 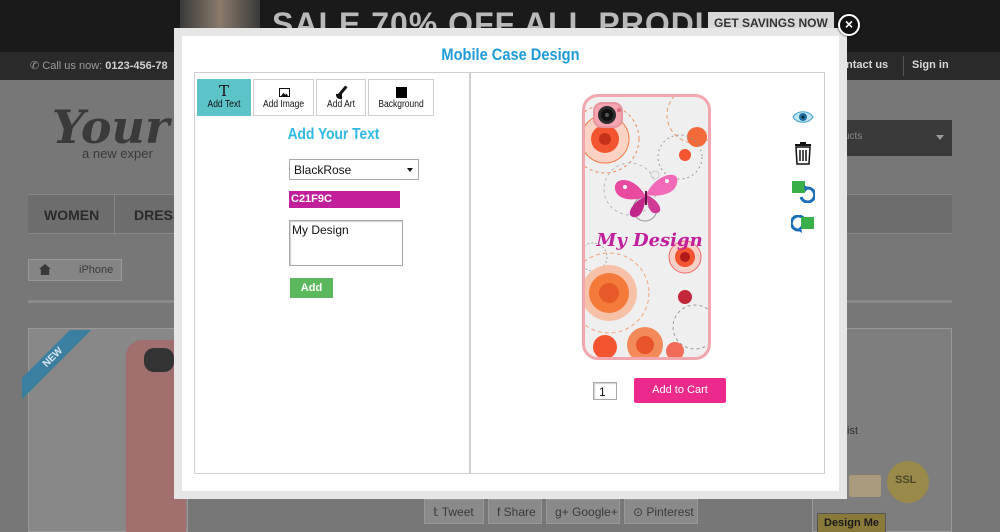 I want to click on camera-lens, so click(x=607, y=115).